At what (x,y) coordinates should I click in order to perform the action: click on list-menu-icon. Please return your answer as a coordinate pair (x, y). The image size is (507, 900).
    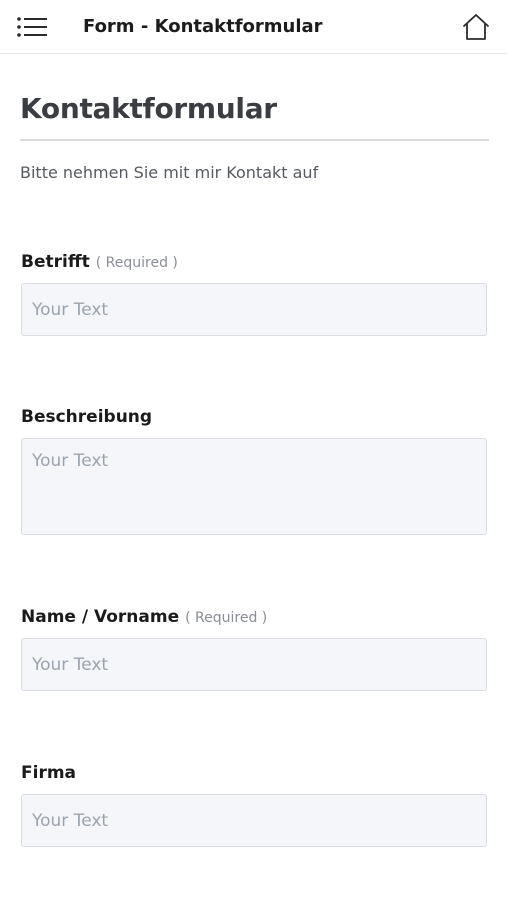
    Looking at the image, I should click on (33, 27).